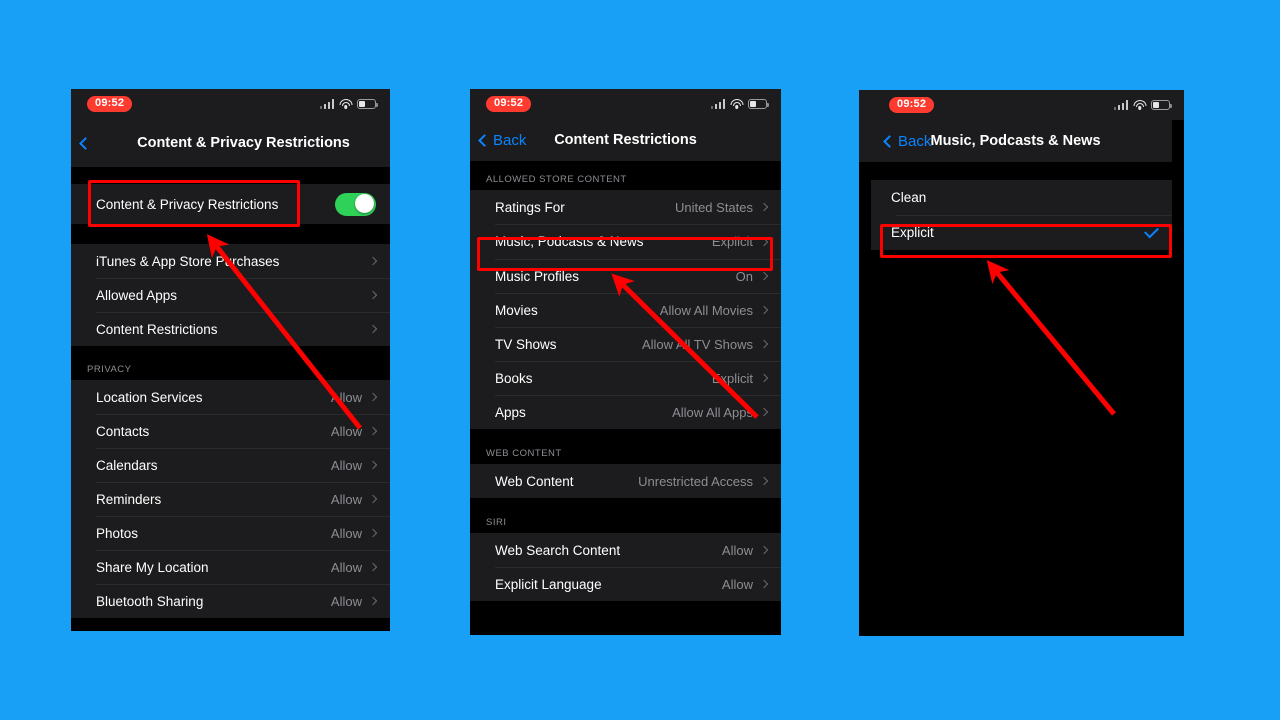 The height and width of the screenshot is (720, 1280). What do you see at coordinates (157, 329) in the screenshot?
I see `row-label: Content Restrictions` at bounding box center [157, 329].